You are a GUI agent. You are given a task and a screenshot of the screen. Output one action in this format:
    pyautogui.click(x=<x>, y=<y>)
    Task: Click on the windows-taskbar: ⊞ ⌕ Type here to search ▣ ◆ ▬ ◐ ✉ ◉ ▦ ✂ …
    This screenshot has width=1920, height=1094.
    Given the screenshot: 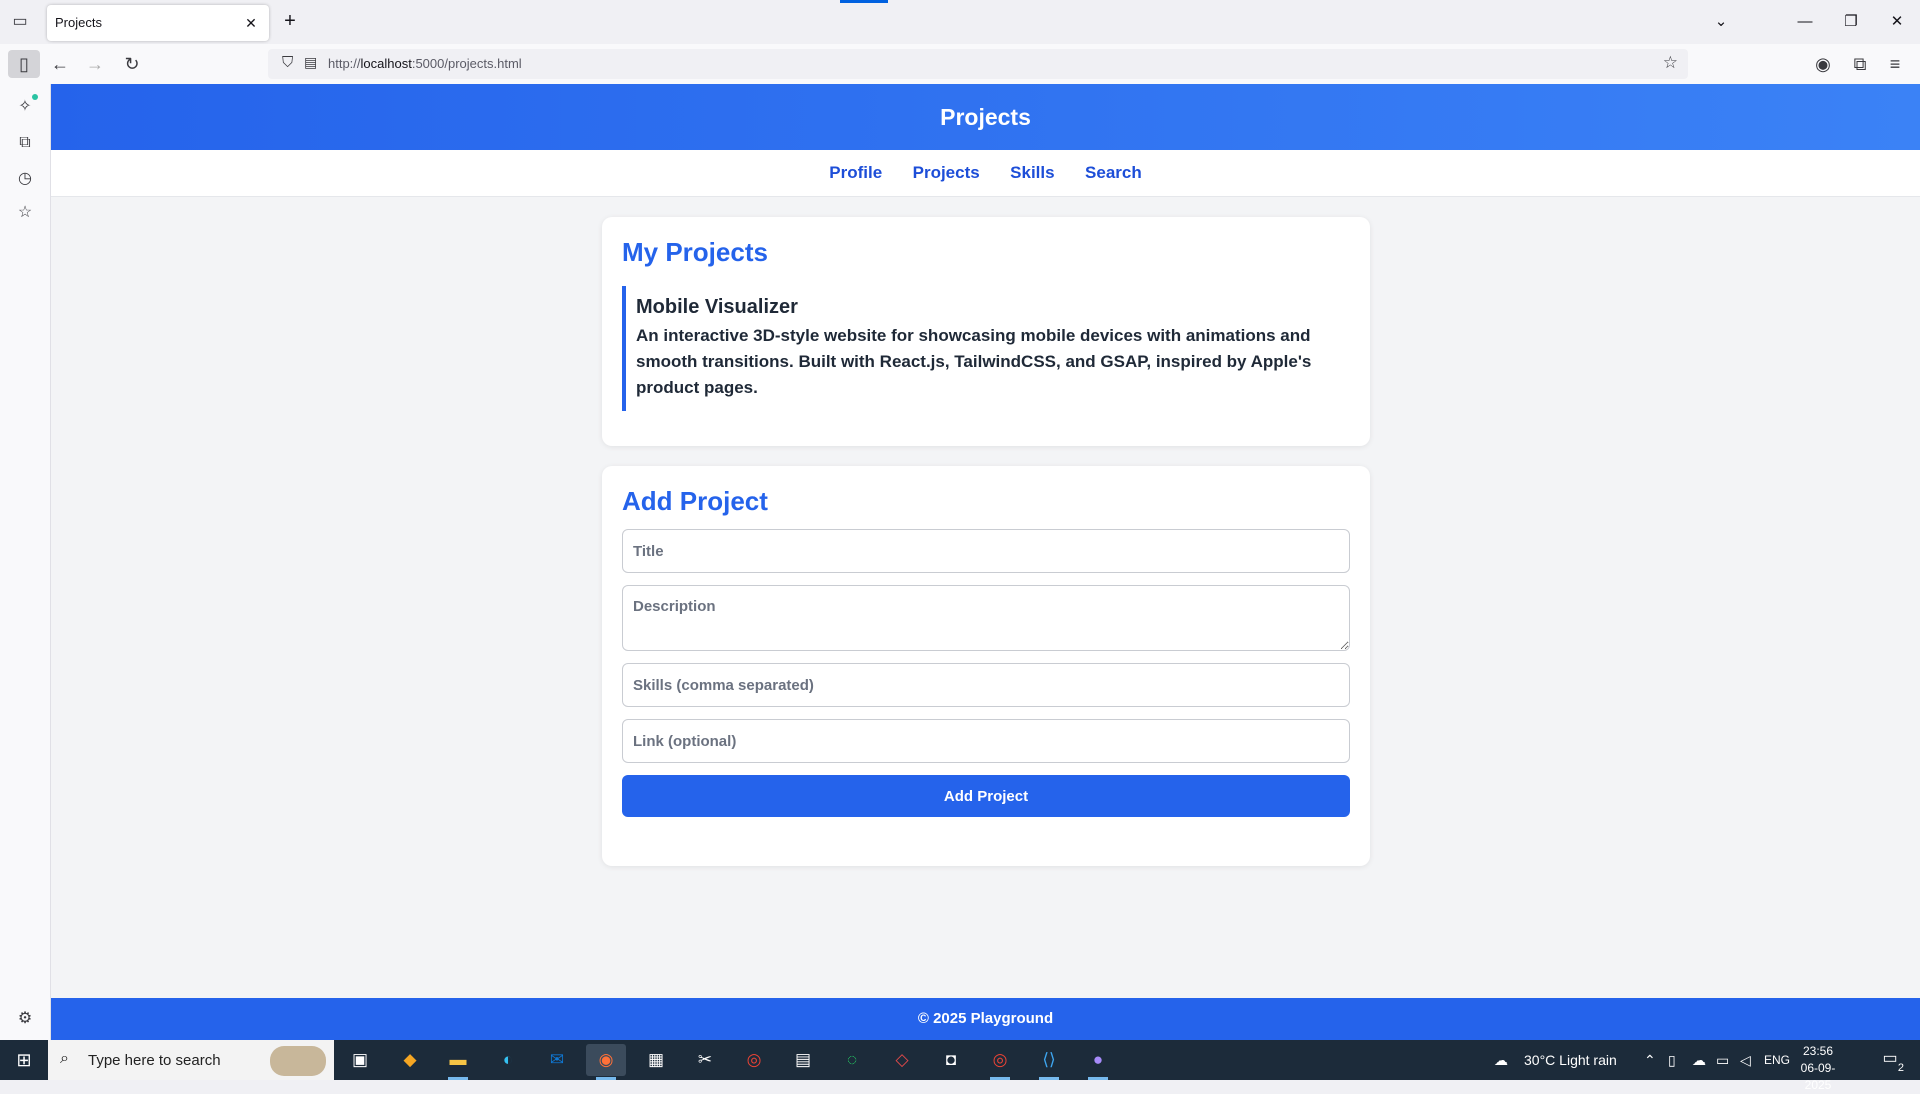 What is the action you would take?
    pyautogui.click(x=960, y=1066)
    